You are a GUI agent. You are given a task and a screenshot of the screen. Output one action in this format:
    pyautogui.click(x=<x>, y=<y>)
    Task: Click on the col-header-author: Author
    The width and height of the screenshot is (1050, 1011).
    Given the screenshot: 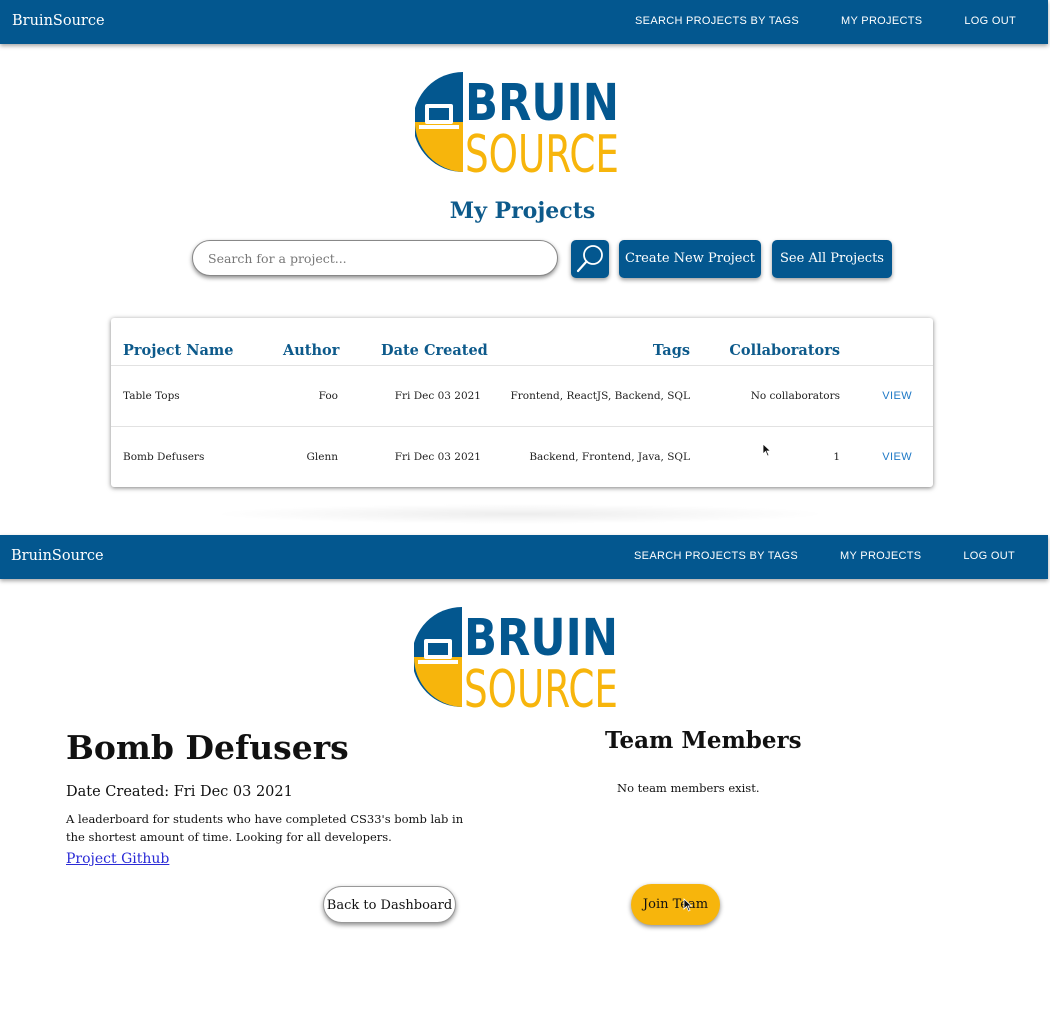 What is the action you would take?
    pyautogui.click(x=311, y=350)
    